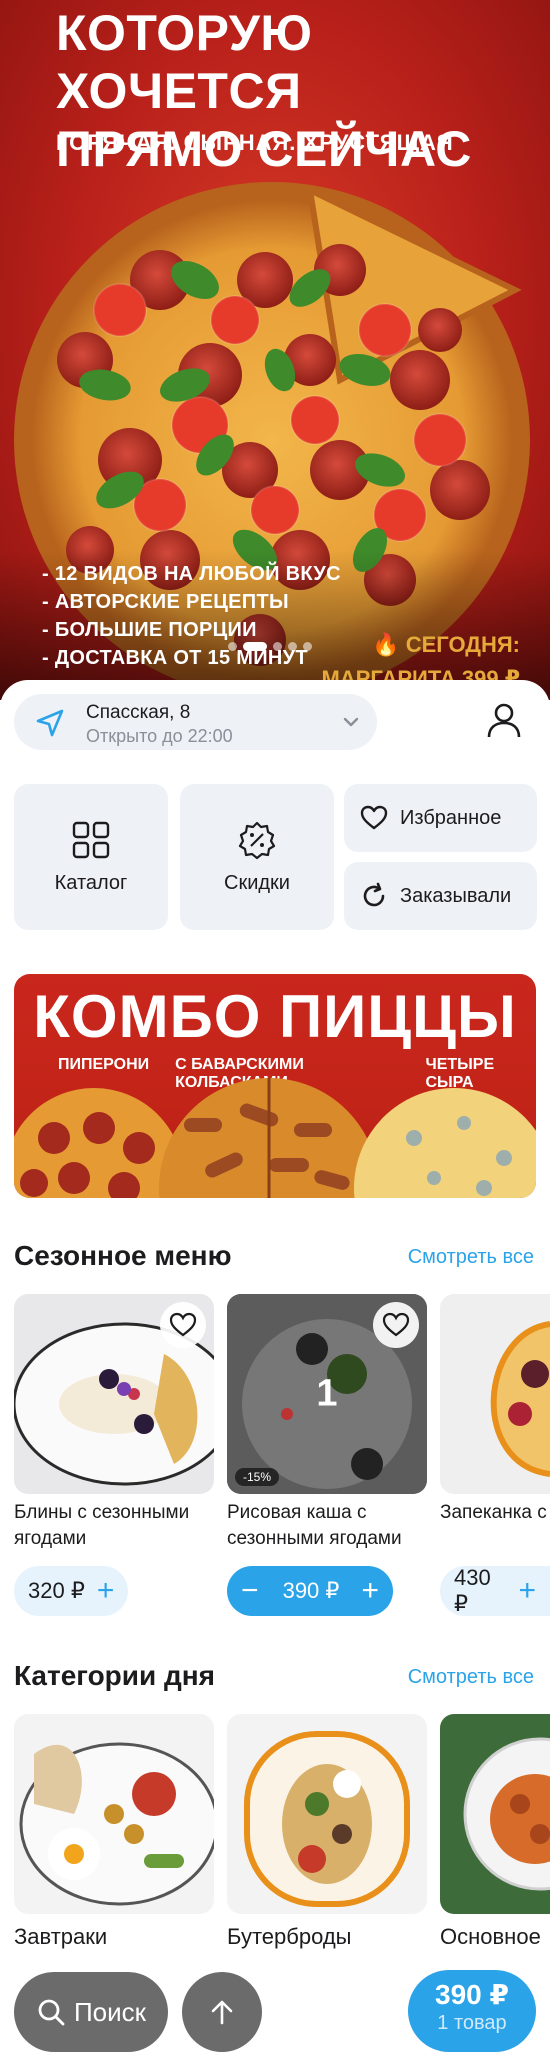 This screenshot has height=2071, width=550. I want to click on search-icon, so click(51, 2012).